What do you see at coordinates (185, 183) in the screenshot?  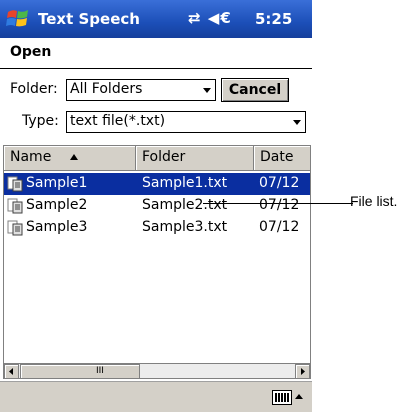 I see `file-folder: Sample1.txt` at bounding box center [185, 183].